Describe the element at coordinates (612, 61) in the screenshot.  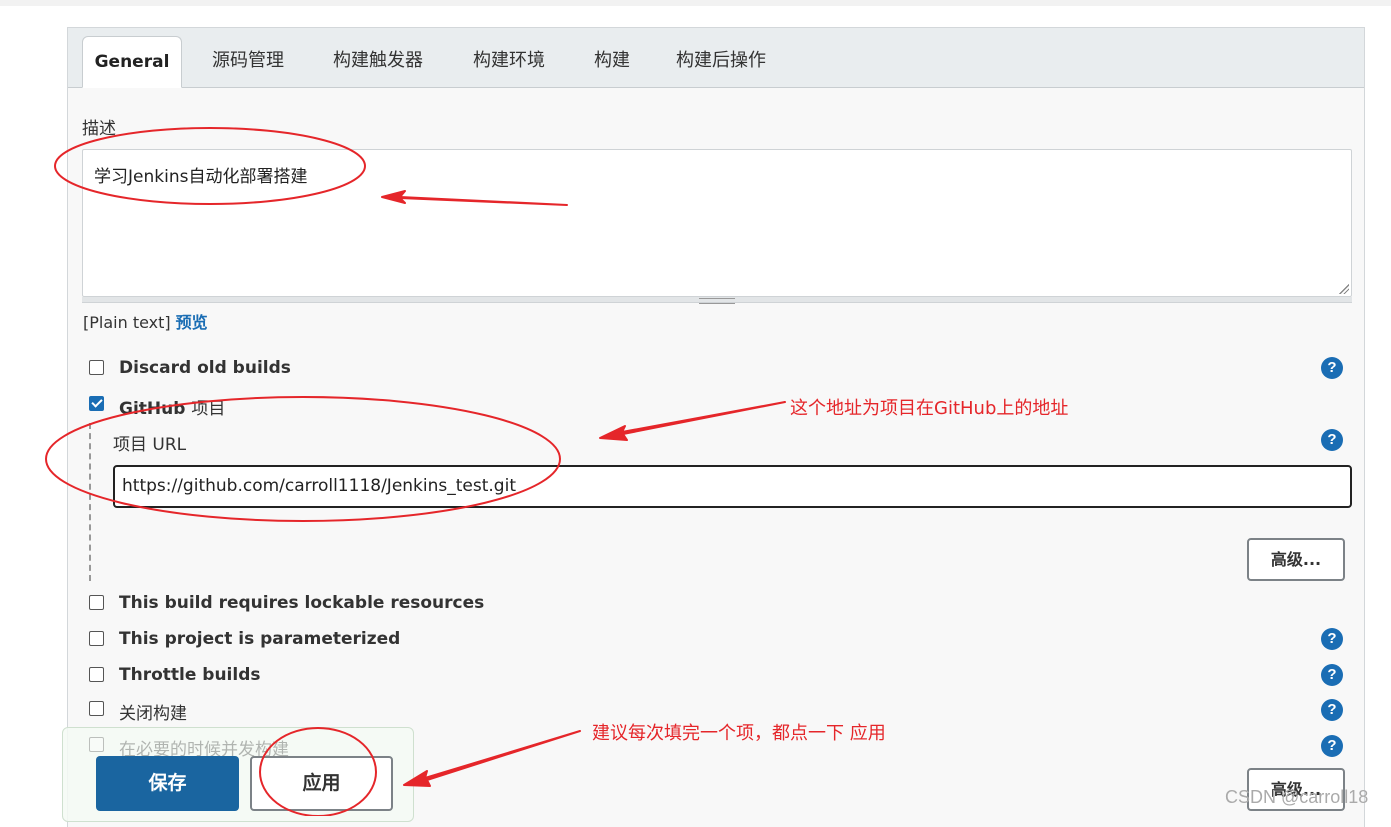
I see `tab-build: 构建` at that location.